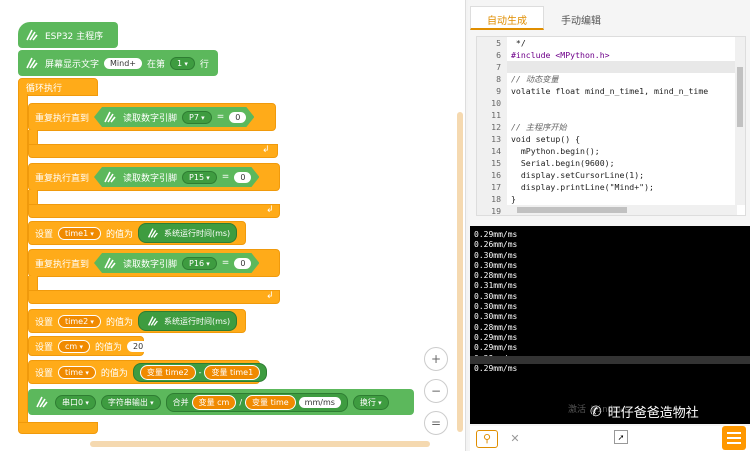  I want to click on read-digital-label: 读取数字引脚, so click(150, 178).